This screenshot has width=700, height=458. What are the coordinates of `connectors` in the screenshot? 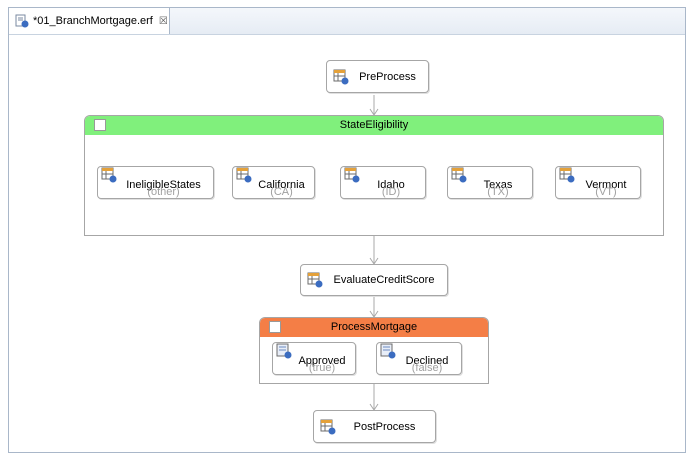 It's located at (374, 253).